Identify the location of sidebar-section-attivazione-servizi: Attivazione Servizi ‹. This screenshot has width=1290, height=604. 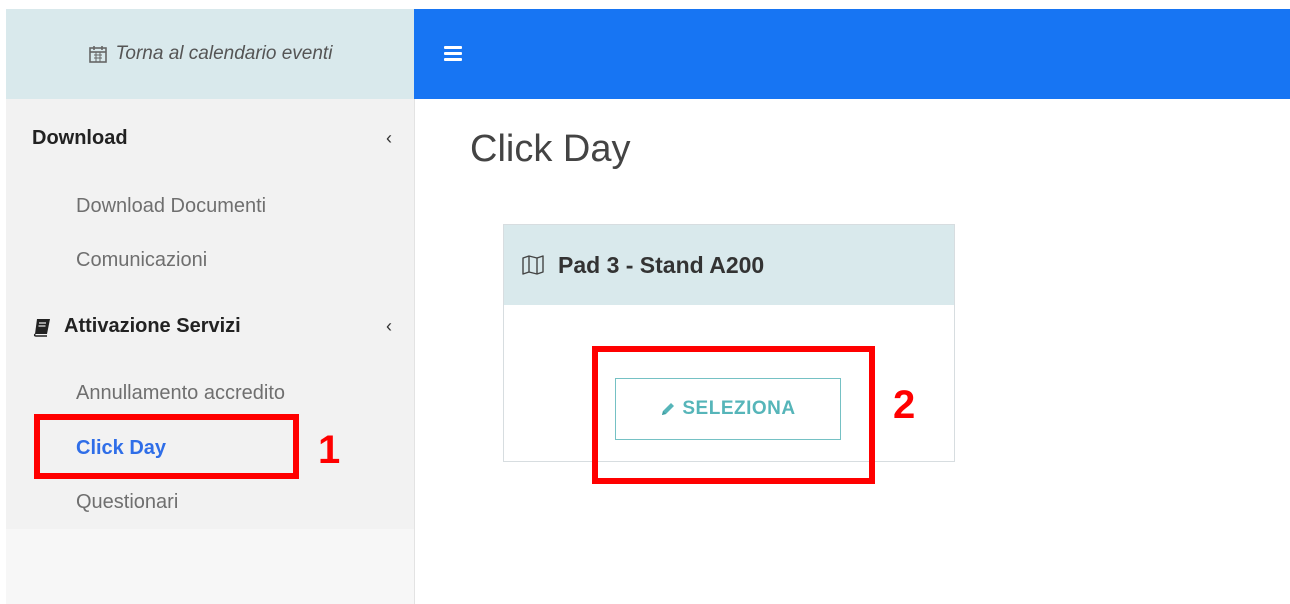
(212, 326).